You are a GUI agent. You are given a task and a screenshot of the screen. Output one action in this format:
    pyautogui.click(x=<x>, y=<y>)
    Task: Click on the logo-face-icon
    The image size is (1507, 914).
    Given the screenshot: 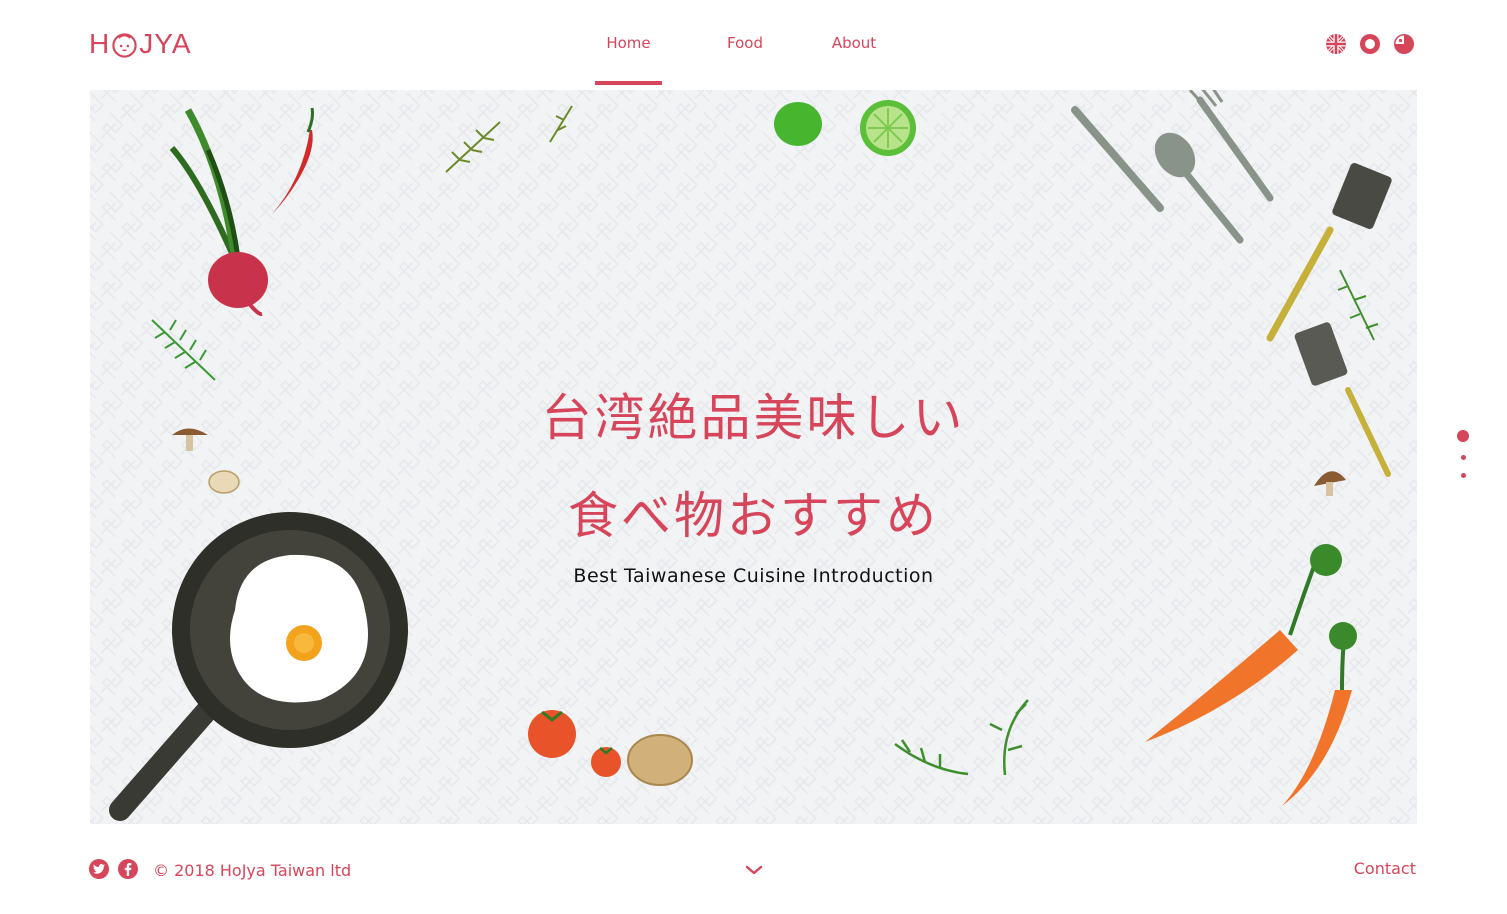 What is the action you would take?
    pyautogui.click(x=124, y=45)
    